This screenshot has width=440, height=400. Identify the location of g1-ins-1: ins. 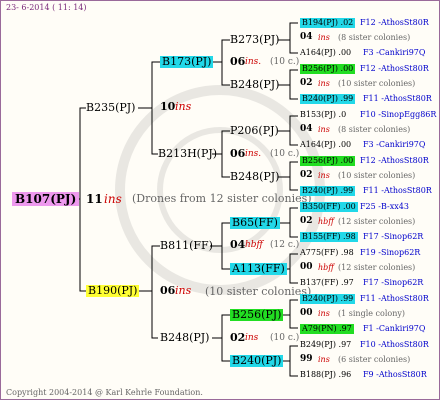
(183, 290).